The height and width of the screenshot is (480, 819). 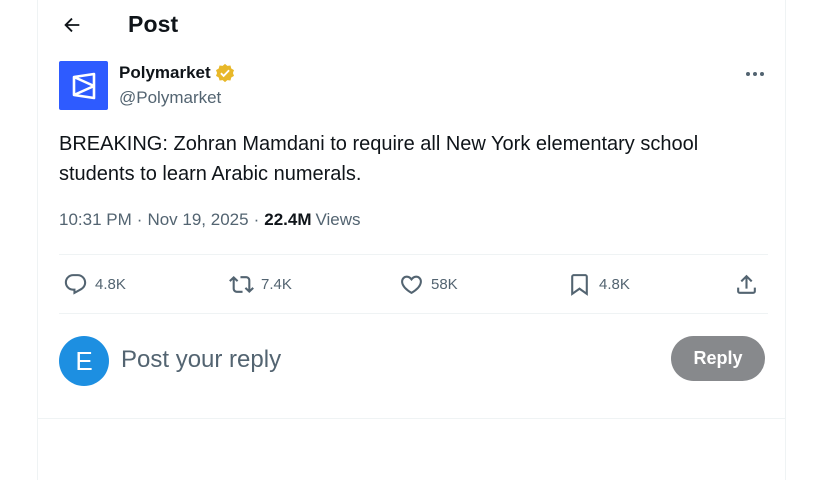 What do you see at coordinates (411, 284) in the screenshot?
I see `like-icon` at bounding box center [411, 284].